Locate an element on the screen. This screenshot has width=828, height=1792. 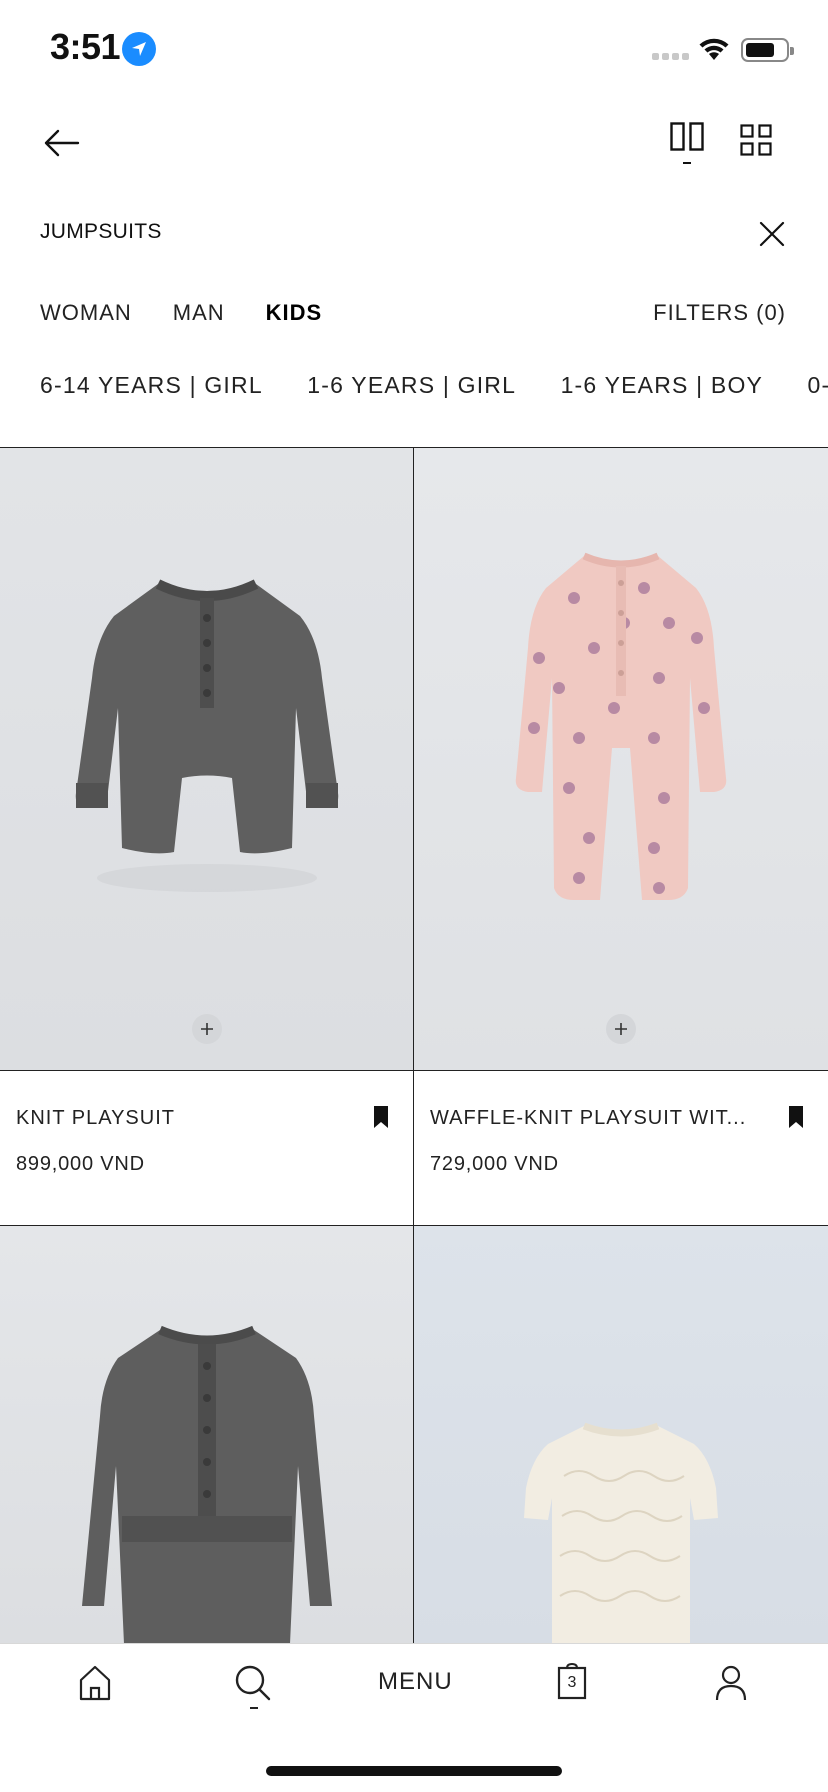
search-query-text: JUMPSUITS is located at coordinates (101, 232).